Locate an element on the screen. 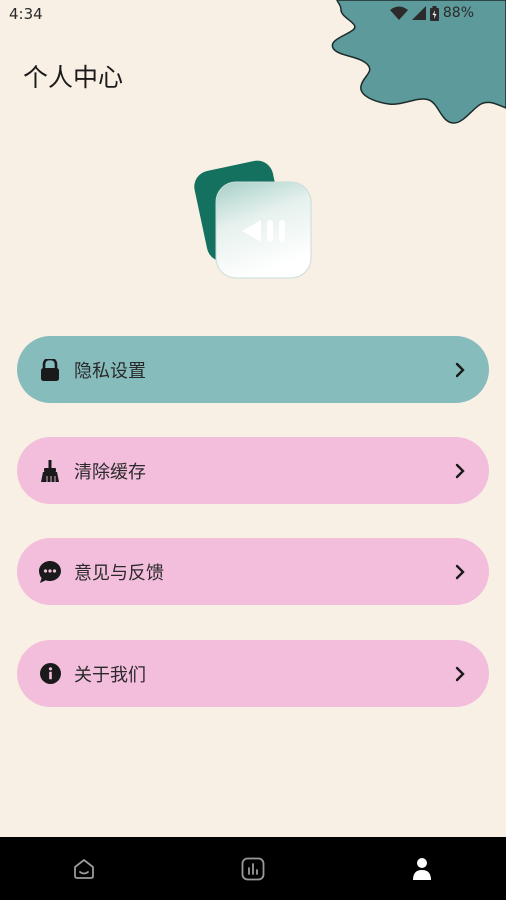  signal-icon is located at coordinates (418, 13).